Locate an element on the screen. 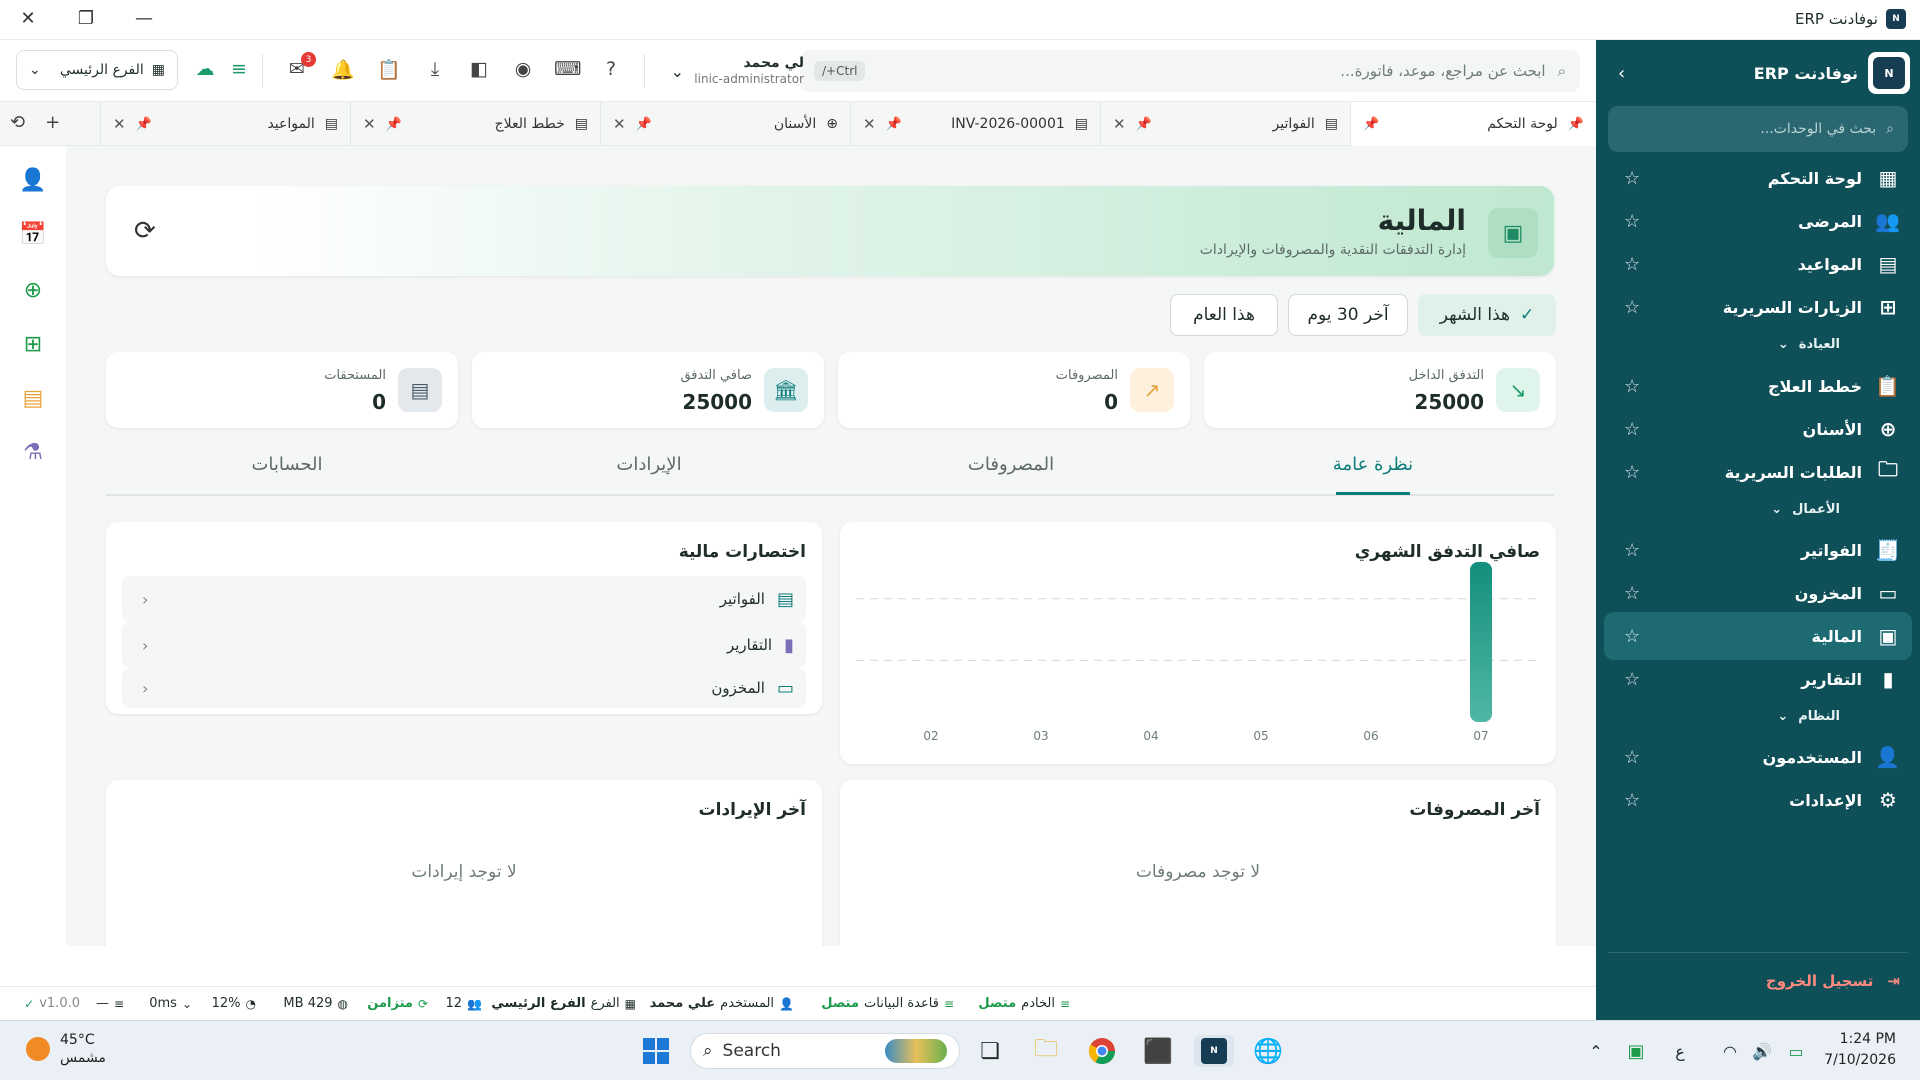  sidebar-item-clinical-orders: 🗀 الطلبات السريرية ☆ is located at coordinates (1758, 472).